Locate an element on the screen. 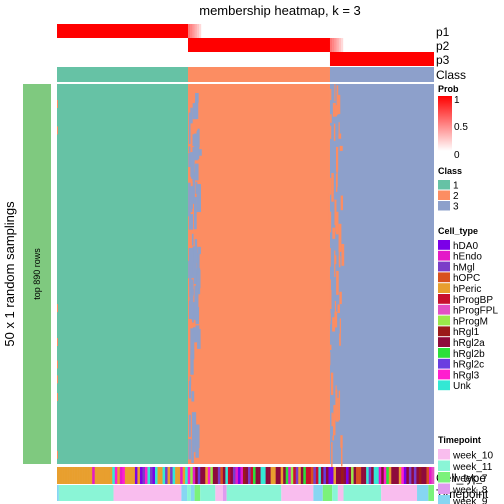  legend-label: hRgl2a is located at coordinates (469, 343).